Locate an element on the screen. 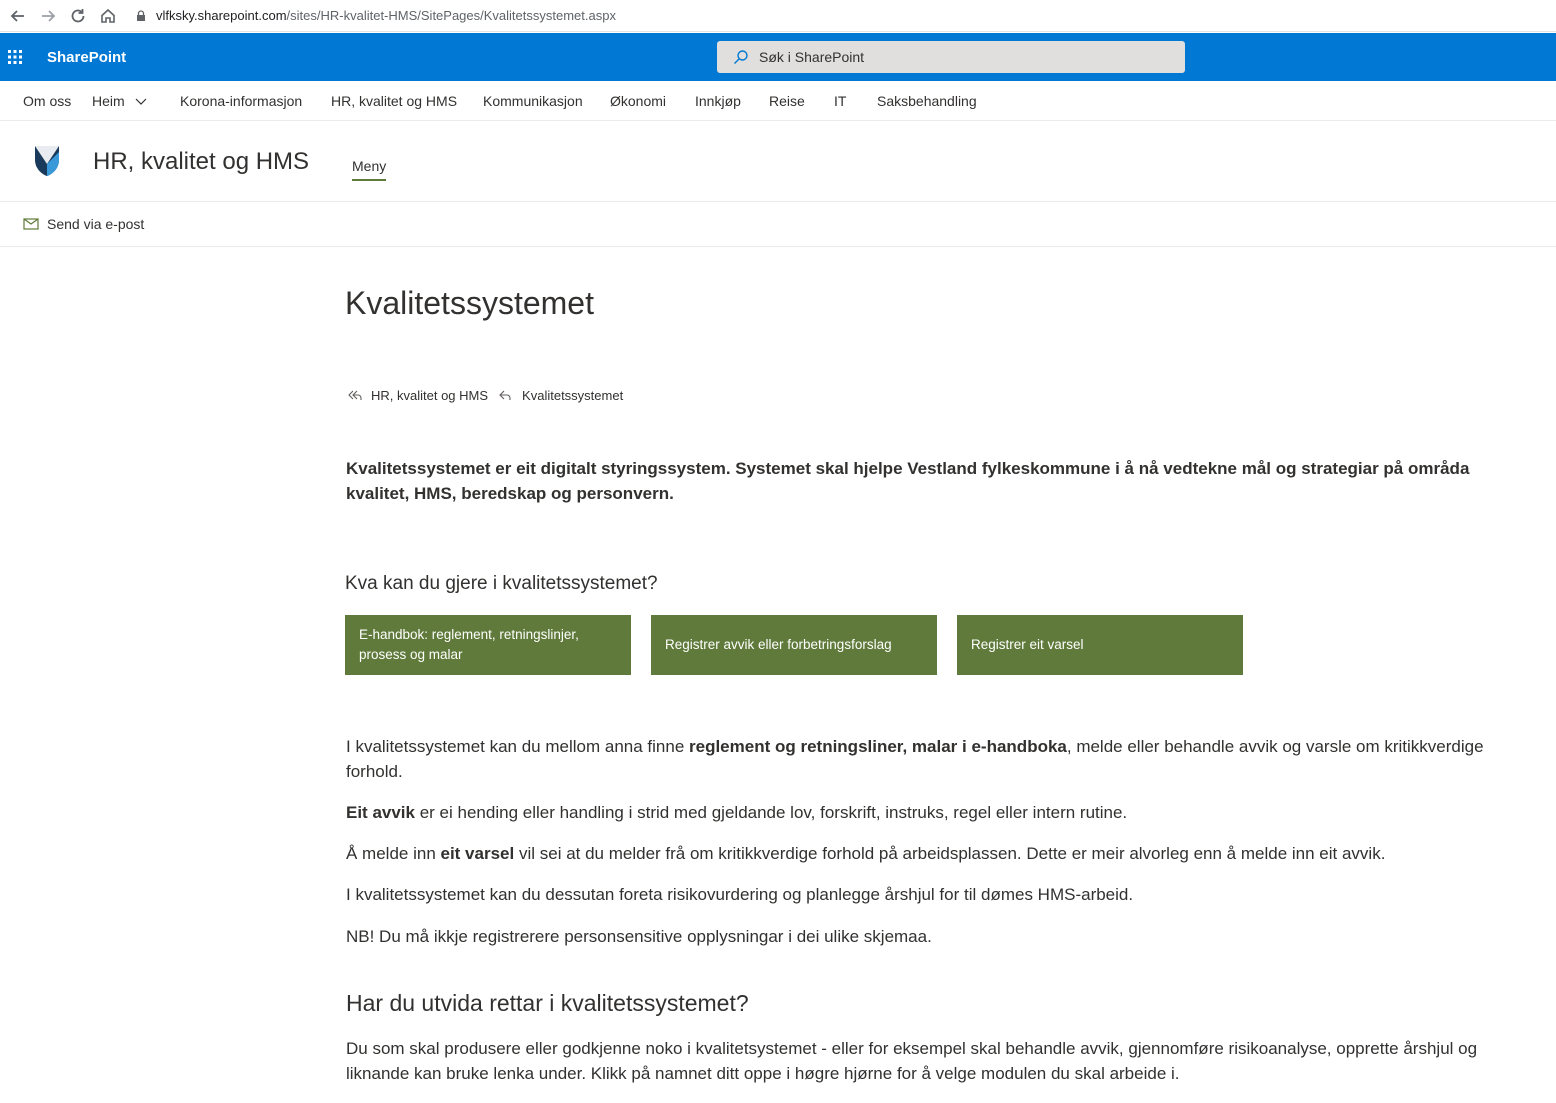  hub-item-heim: Heim is located at coordinates (119, 101).